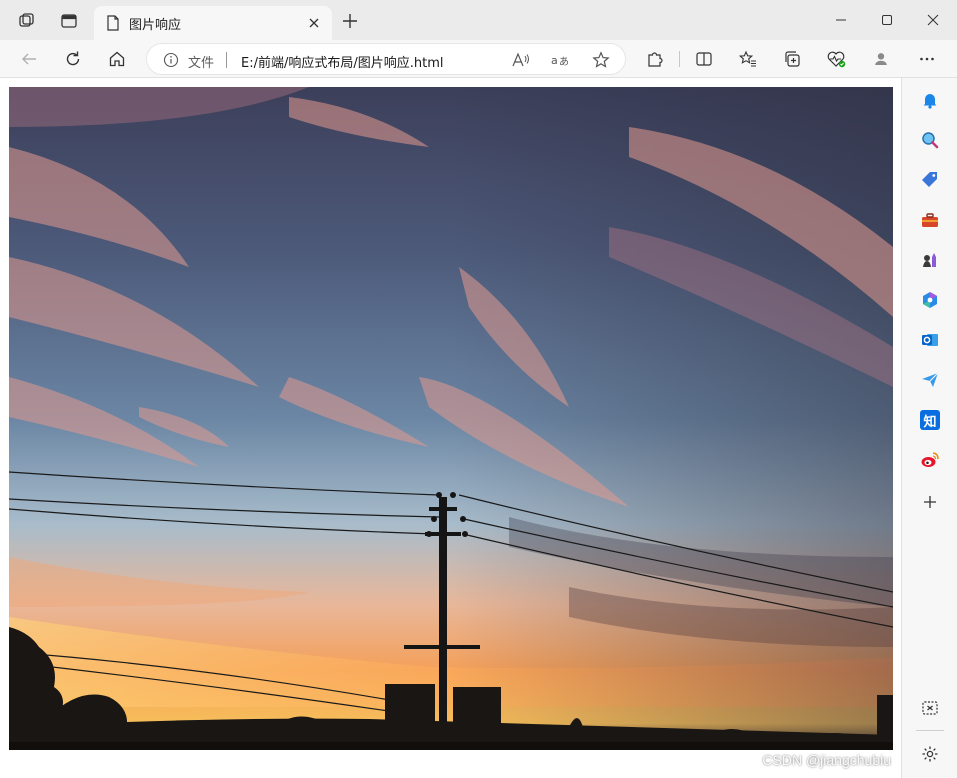 Image resolution: width=957 pixels, height=778 pixels. I want to click on add-icon, so click(930, 502).